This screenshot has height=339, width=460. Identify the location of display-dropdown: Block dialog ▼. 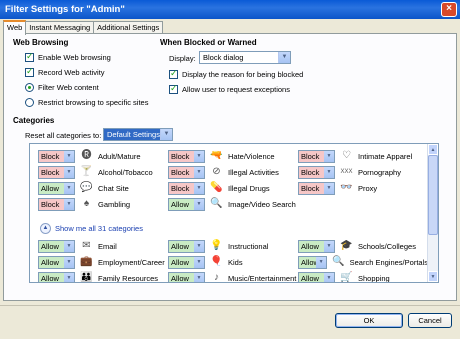
(245, 57).